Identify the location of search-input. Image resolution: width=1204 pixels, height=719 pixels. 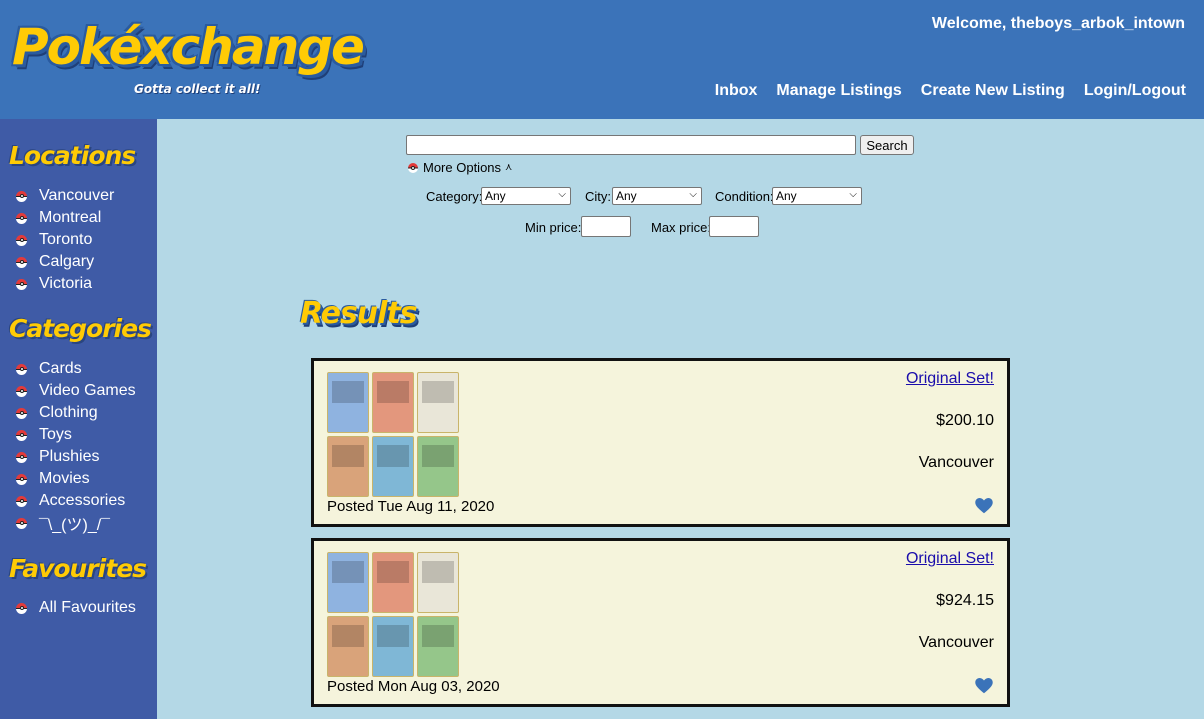
(631, 145).